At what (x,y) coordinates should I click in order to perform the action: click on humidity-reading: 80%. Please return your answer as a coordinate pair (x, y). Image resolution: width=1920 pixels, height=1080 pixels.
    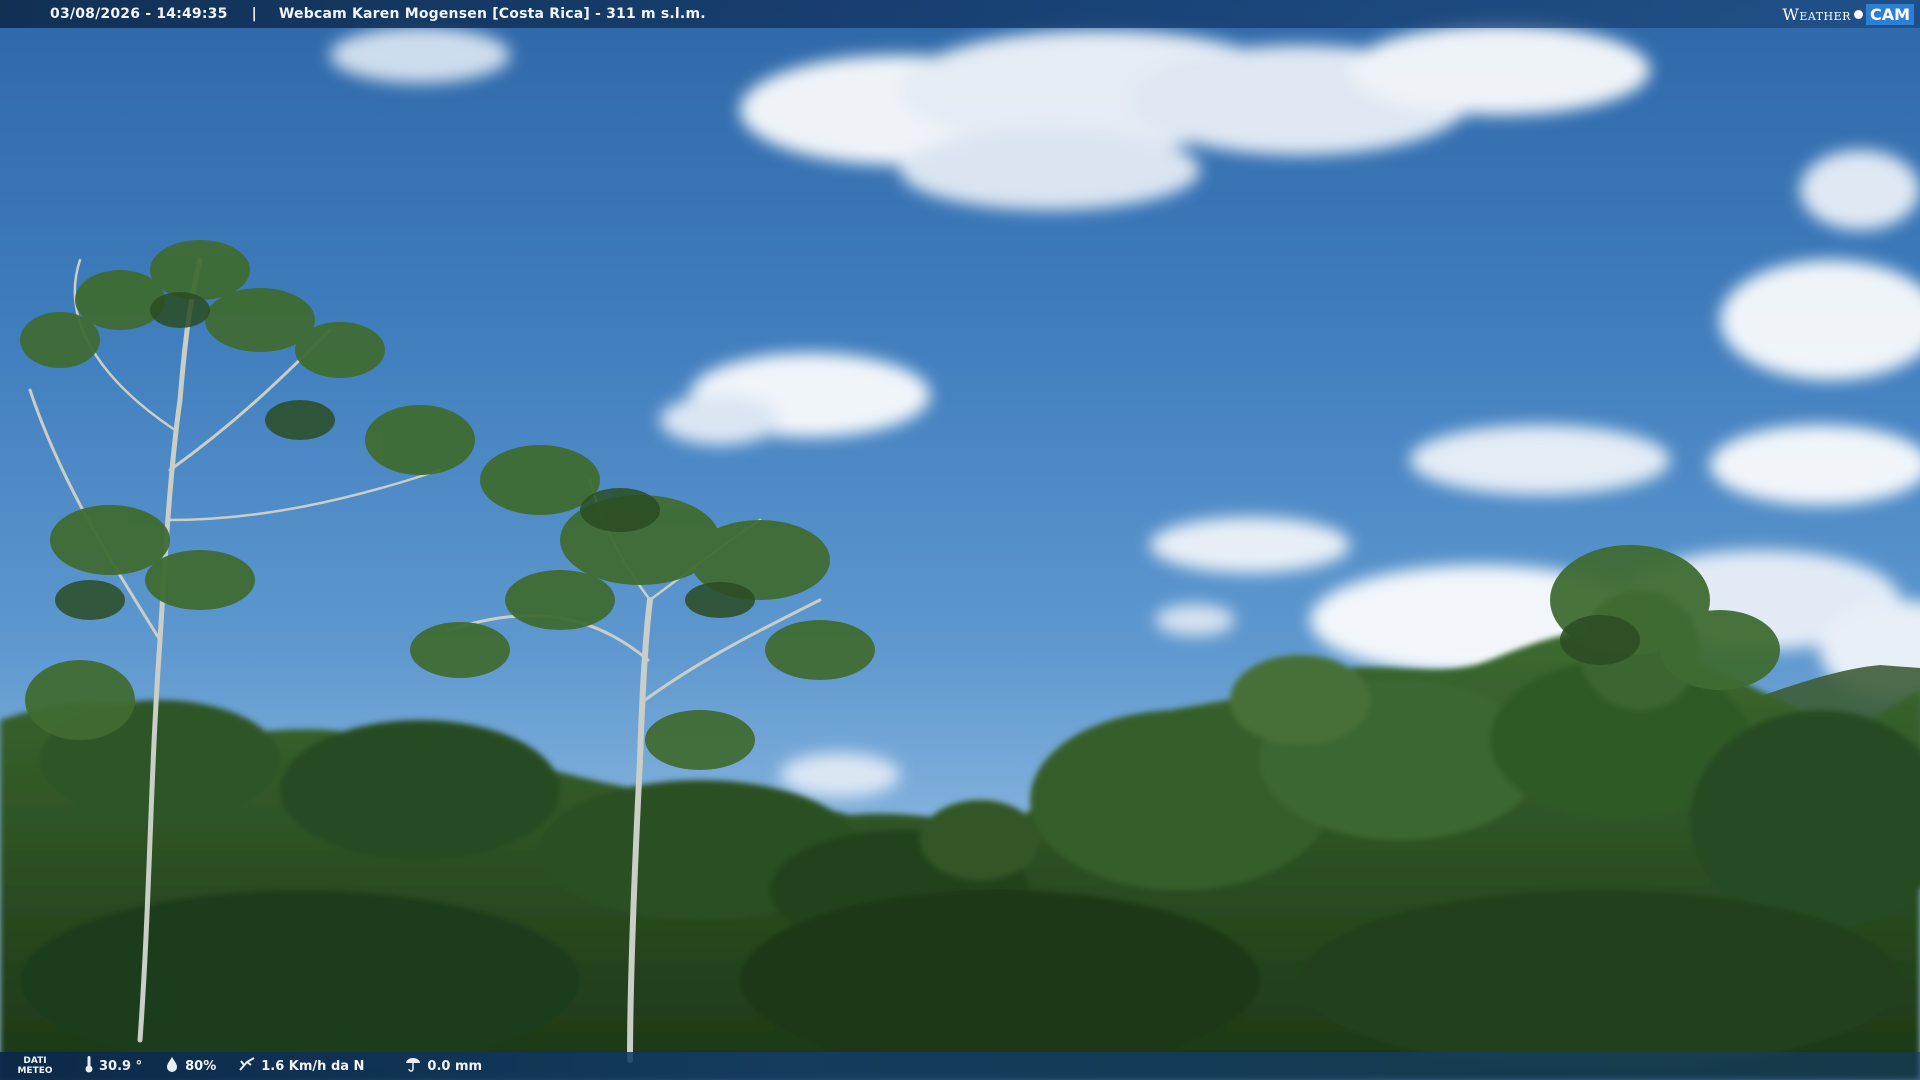
    Looking at the image, I should click on (190, 1066).